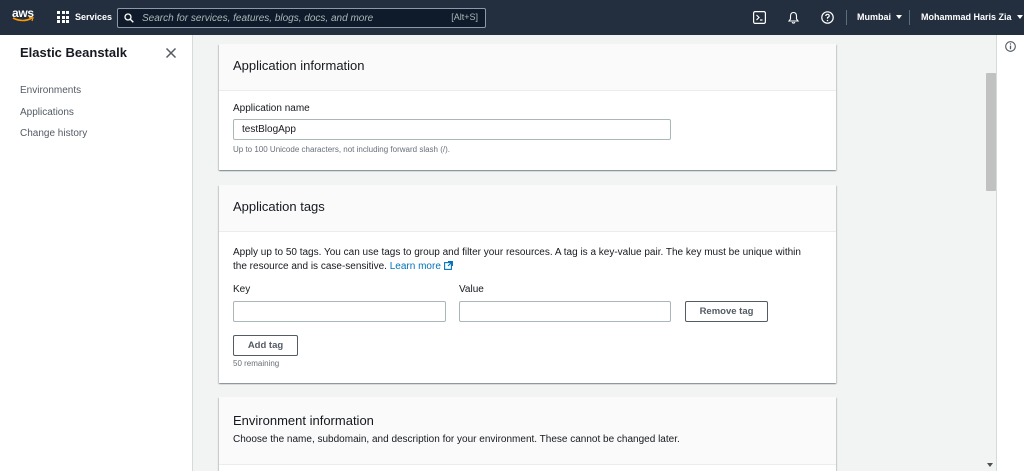 The height and width of the screenshot is (471, 1024). I want to click on search-icon, so click(129, 18).